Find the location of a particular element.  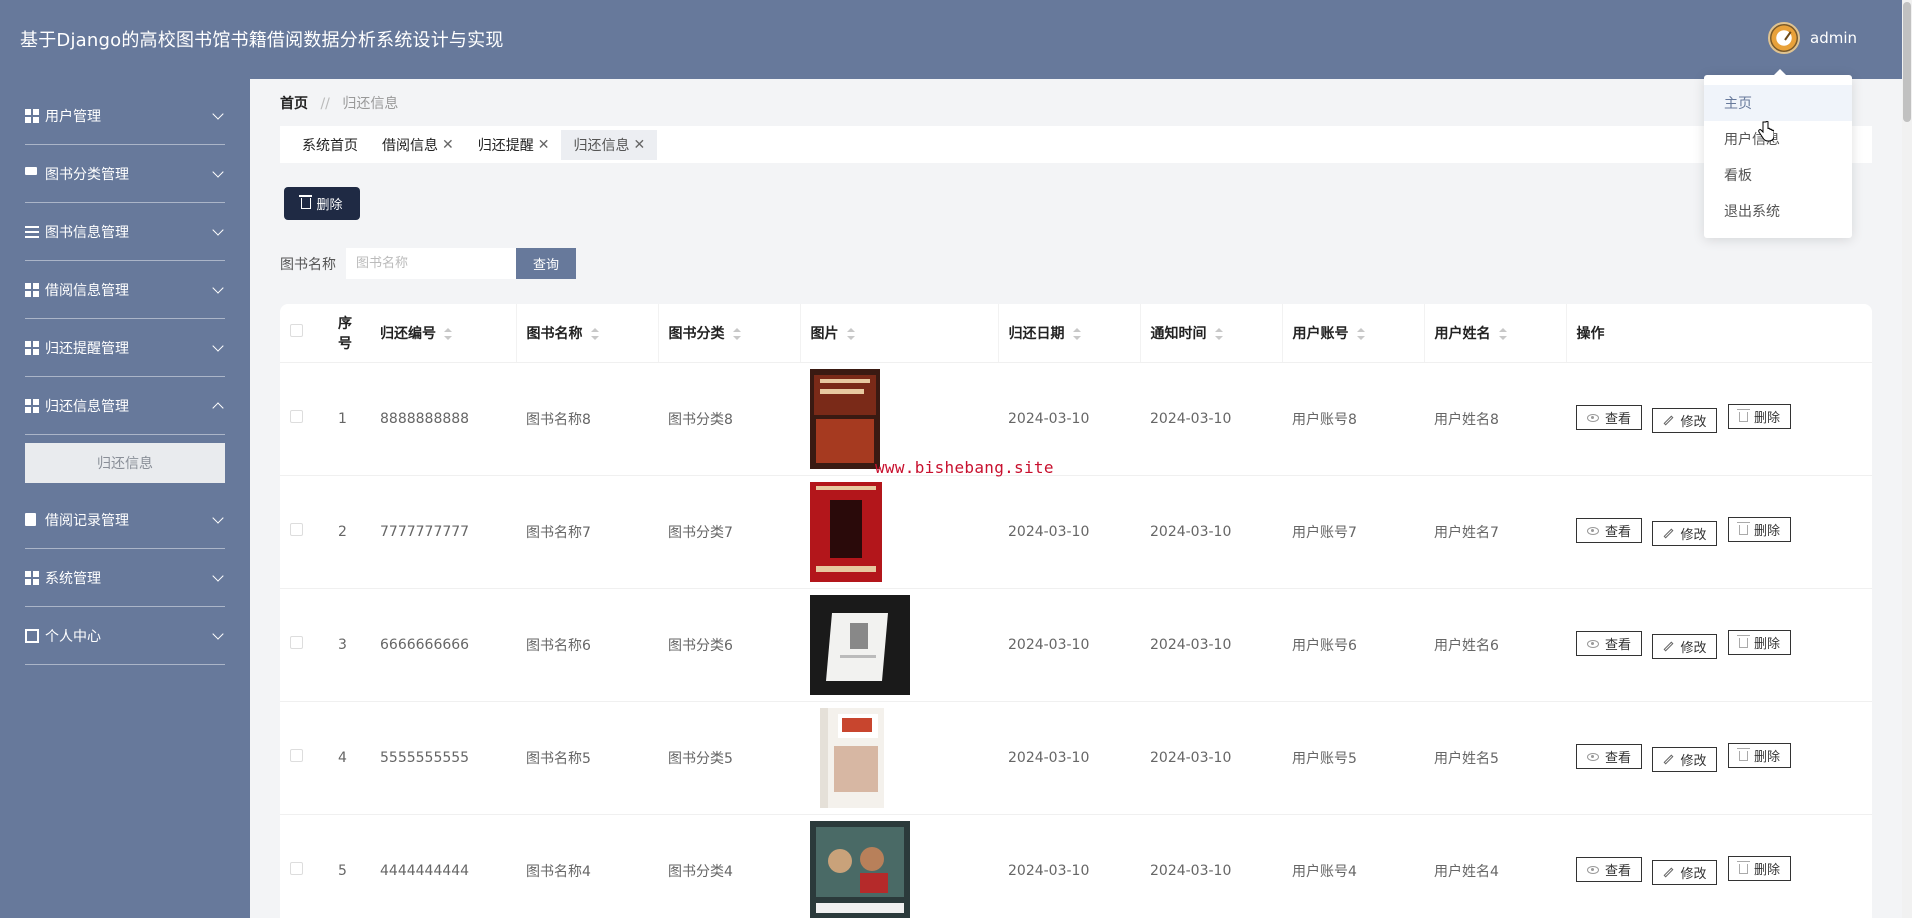

sidebar-item-borrow-record-management: 借阅记录管理 is located at coordinates (125, 520).